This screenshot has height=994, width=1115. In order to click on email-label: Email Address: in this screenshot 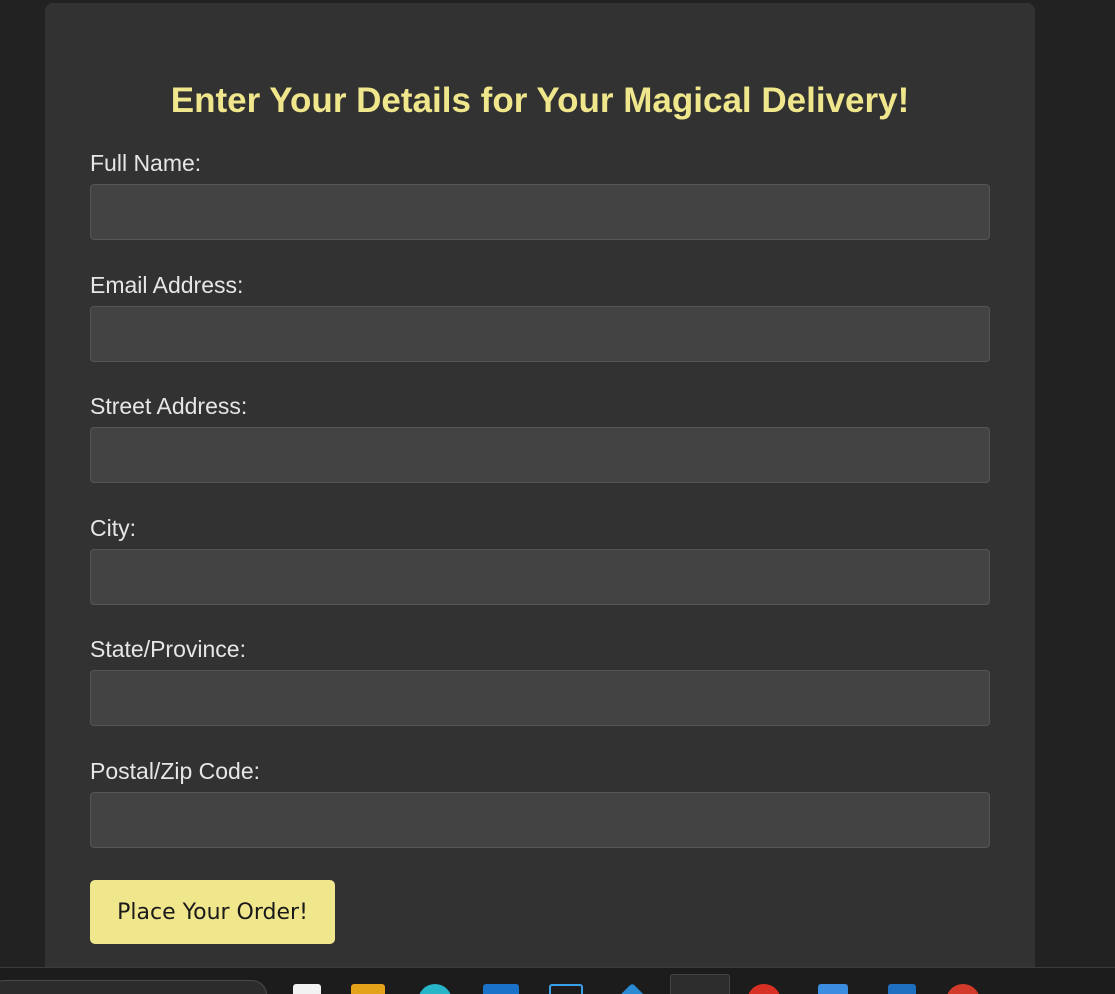, I will do `click(167, 285)`.